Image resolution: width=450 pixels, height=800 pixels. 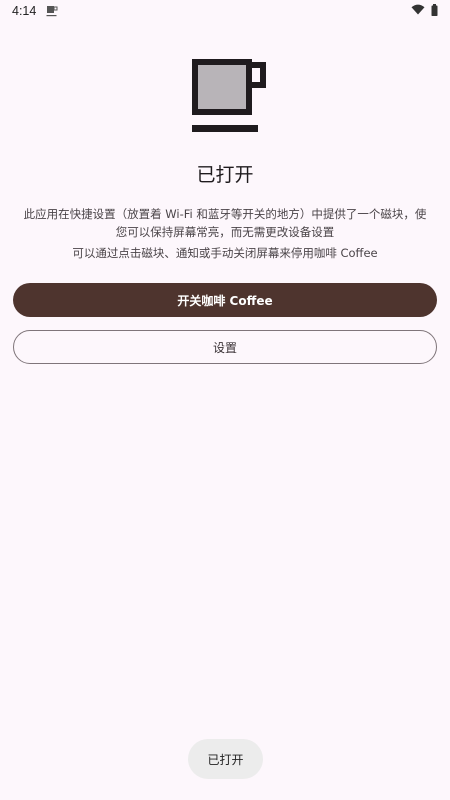 I want to click on status-bar: 4:14, so click(x=225, y=11).